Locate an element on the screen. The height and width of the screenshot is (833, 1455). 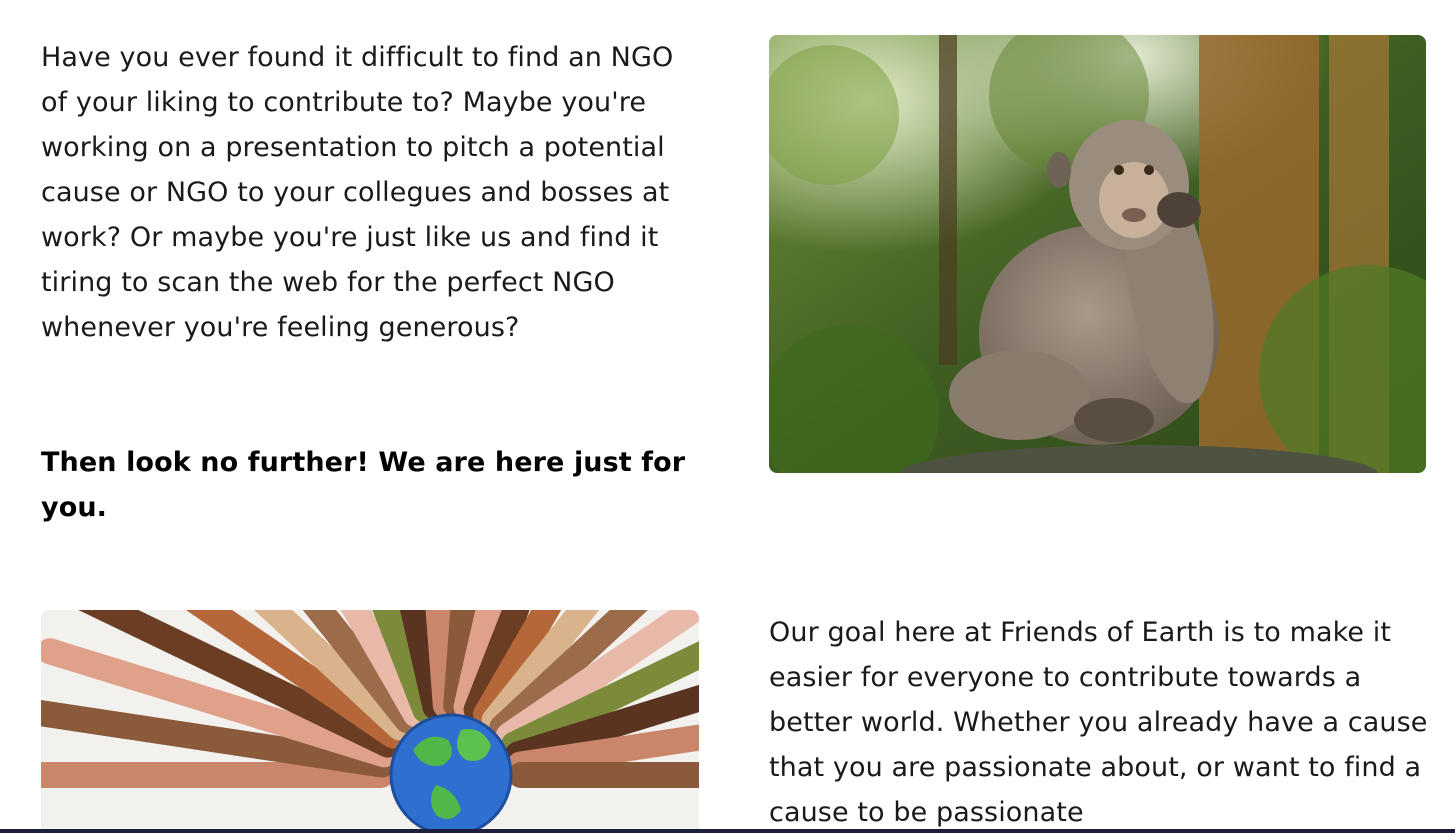
hands-globe-illustration is located at coordinates (370, 721).